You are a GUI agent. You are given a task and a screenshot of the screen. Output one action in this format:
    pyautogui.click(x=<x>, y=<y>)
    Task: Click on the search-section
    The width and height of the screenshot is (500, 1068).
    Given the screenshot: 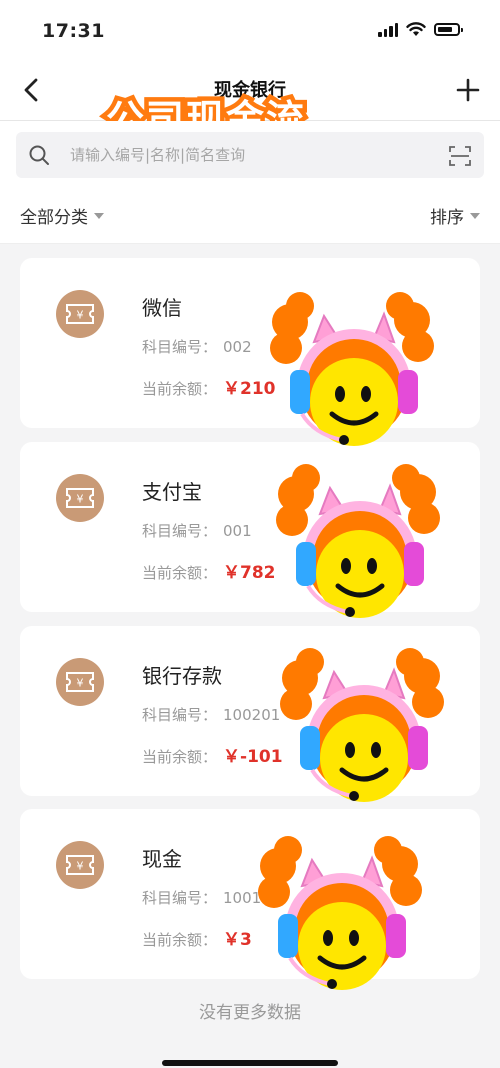 What is the action you would take?
    pyautogui.click(x=250, y=155)
    